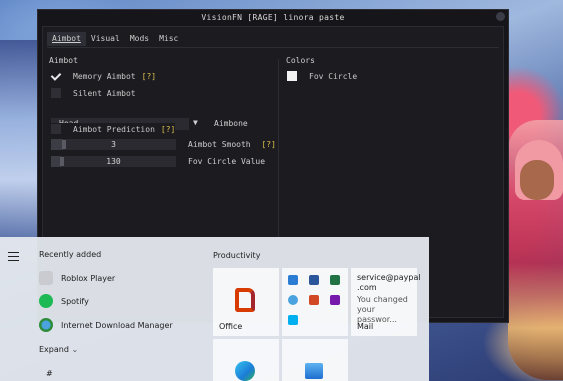 Image resolution: width=563 pixels, height=381 pixels. I want to click on memory-aimbot-help-icon: [?], so click(149, 76).